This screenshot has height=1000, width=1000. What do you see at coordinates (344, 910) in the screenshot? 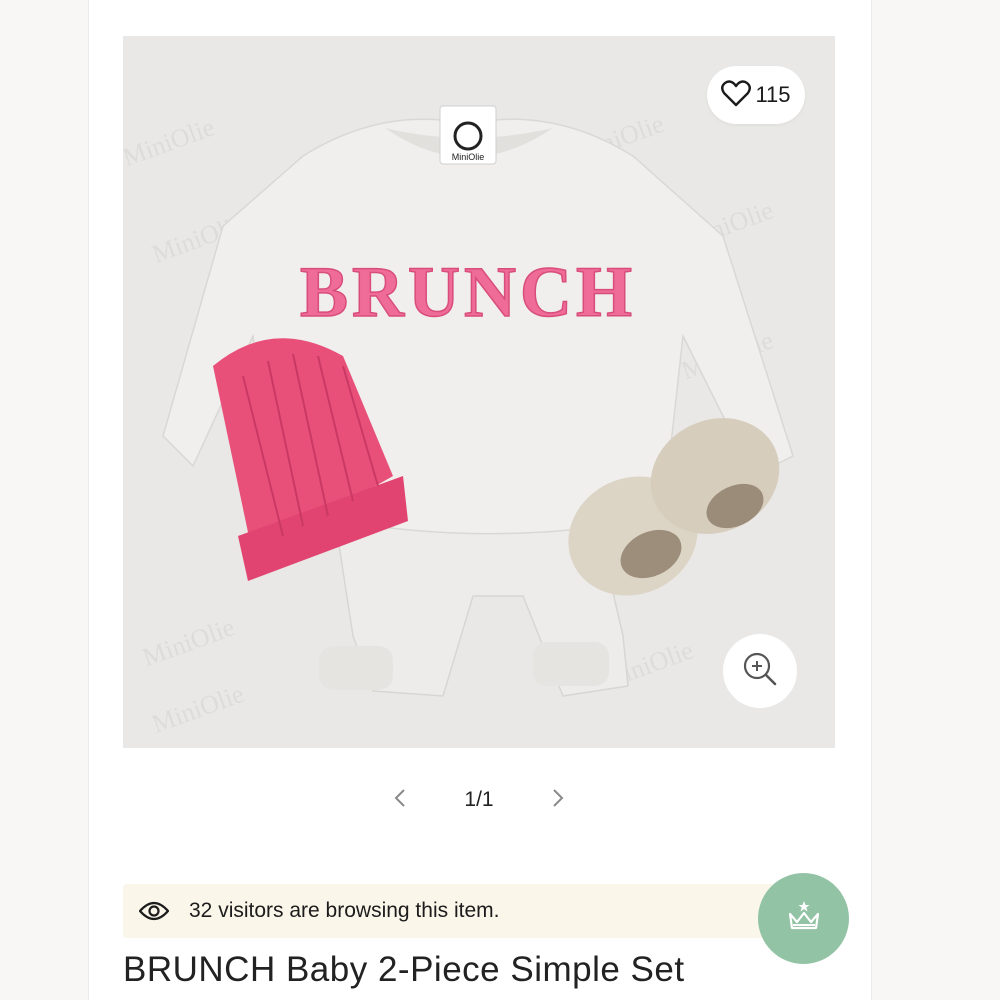
I see `visitors-text: 32 visitors are browsing this item.` at bounding box center [344, 910].